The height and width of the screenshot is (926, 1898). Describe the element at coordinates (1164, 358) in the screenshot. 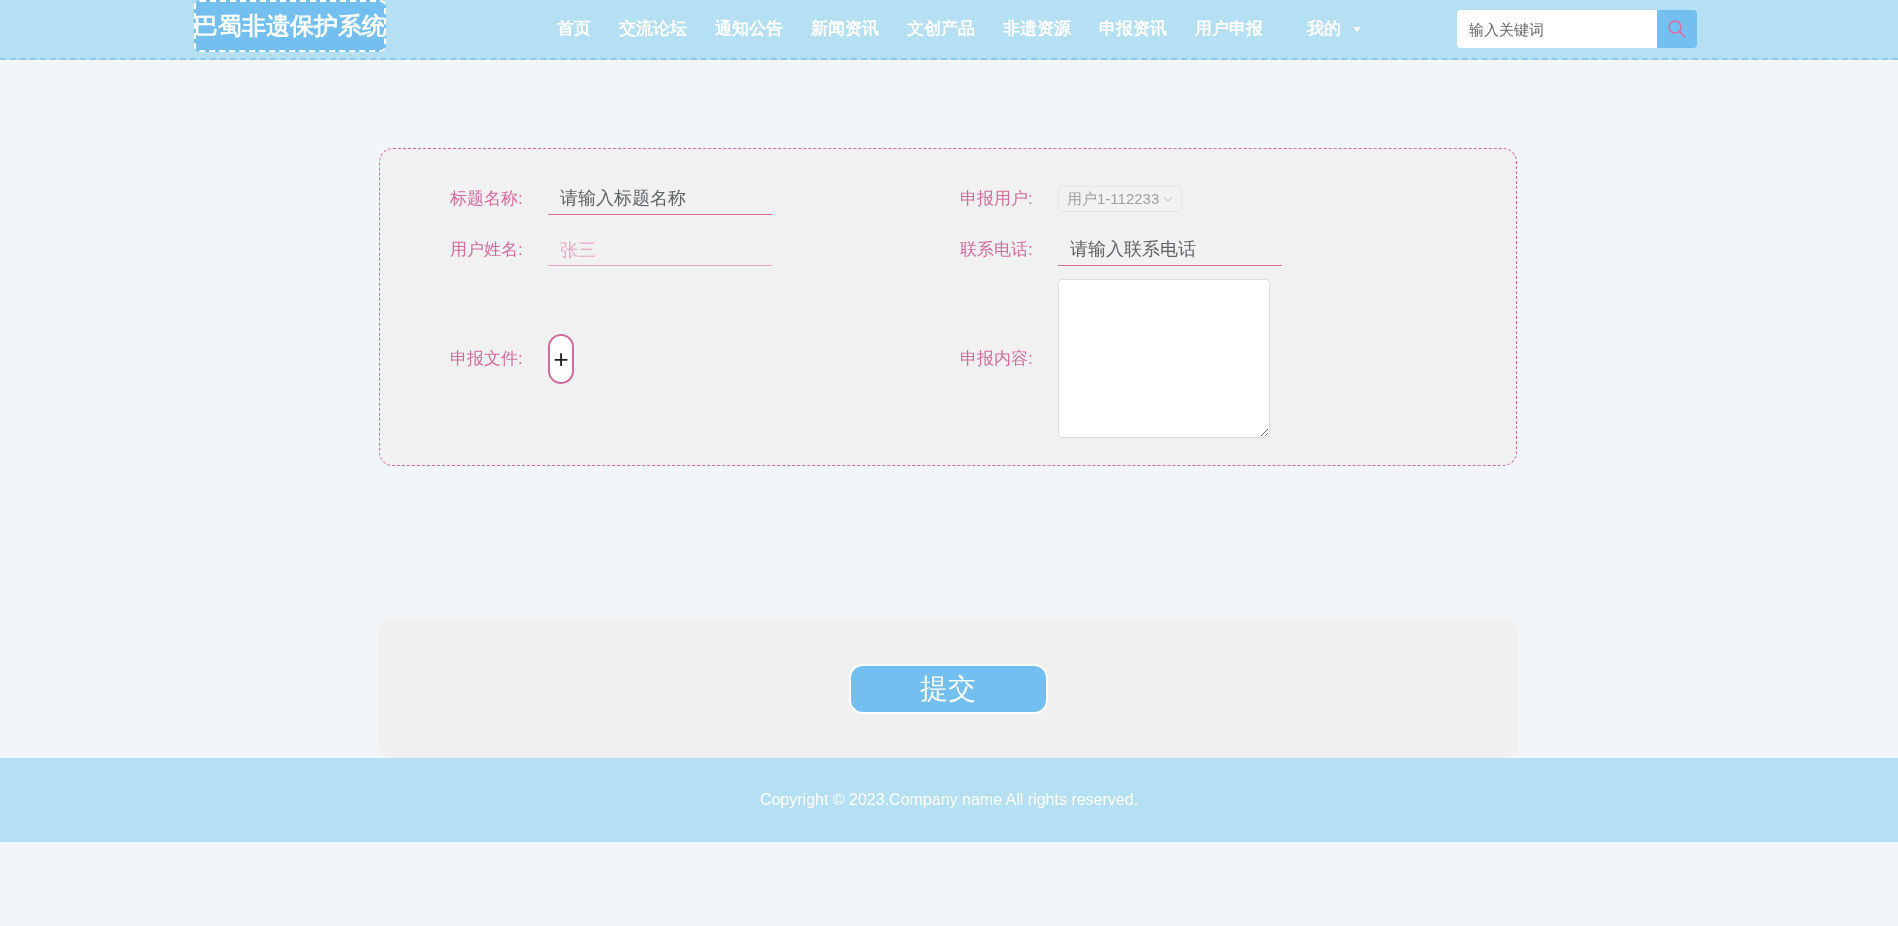

I see `content-textarea` at that location.